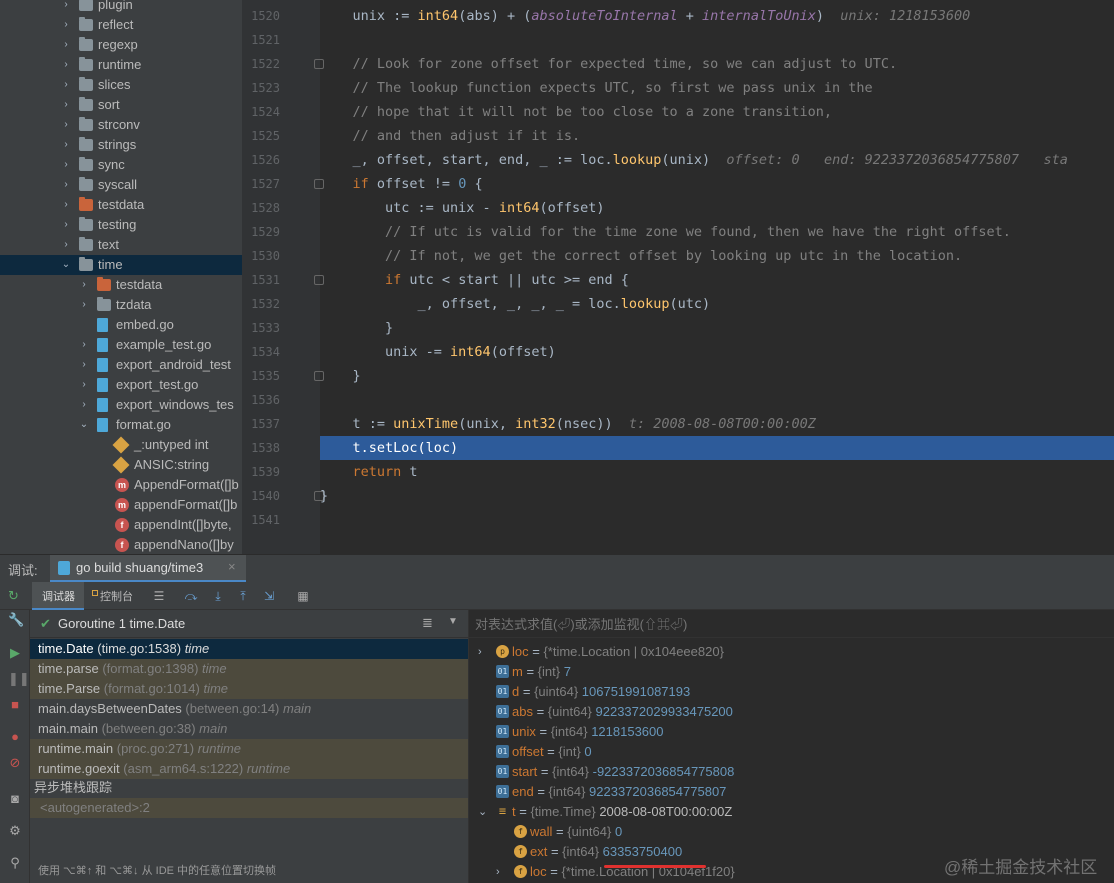  What do you see at coordinates (121, 505) in the screenshot?
I see `tree-item: m appendFormat([]b` at bounding box center [121, 505].